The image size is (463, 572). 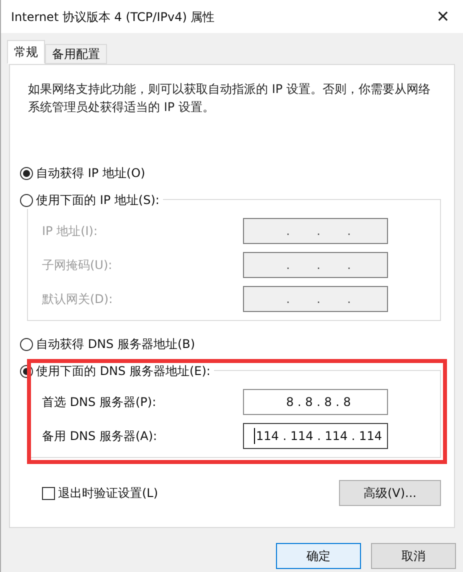 I want to click on field-label: 首选 DNS 服务器(P):, so click(x=99, y=402).